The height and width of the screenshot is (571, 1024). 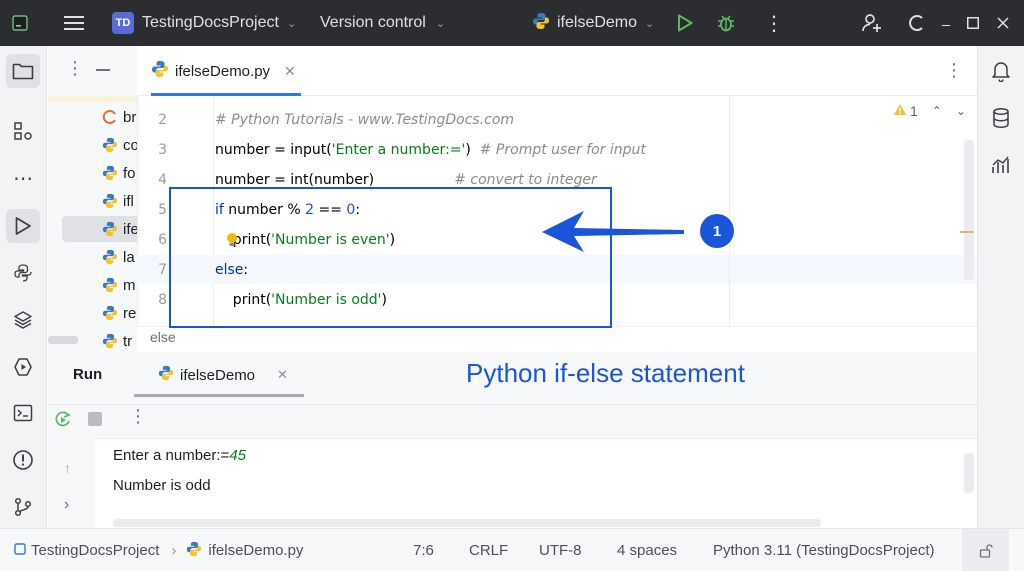 I want to click on git-icon, so click(x=23, y=507).